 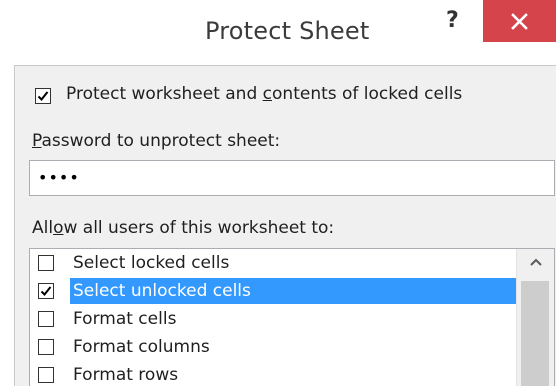 What do you see at coordinates (293, 291) in the screenshot?
I see `permission-label: Select unlocked cells` at bounding box center [293, 291].